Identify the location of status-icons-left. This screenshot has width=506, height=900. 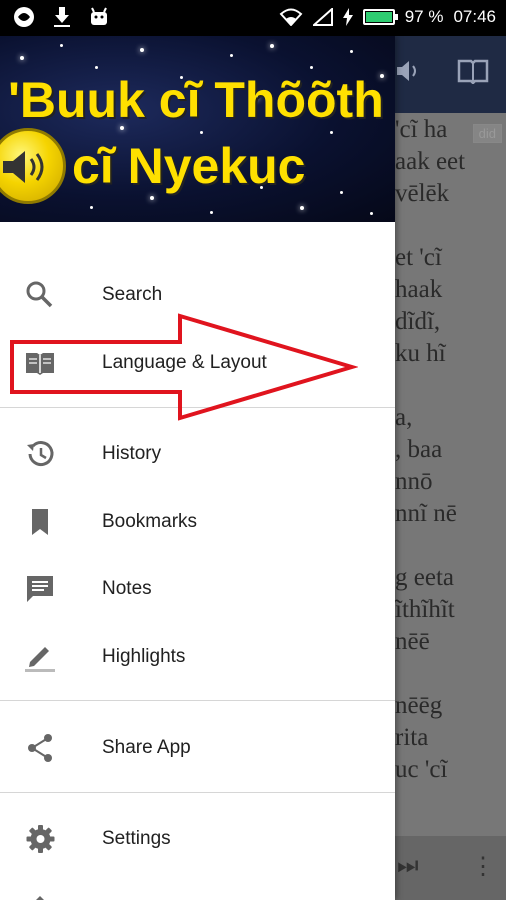
(61, 17).